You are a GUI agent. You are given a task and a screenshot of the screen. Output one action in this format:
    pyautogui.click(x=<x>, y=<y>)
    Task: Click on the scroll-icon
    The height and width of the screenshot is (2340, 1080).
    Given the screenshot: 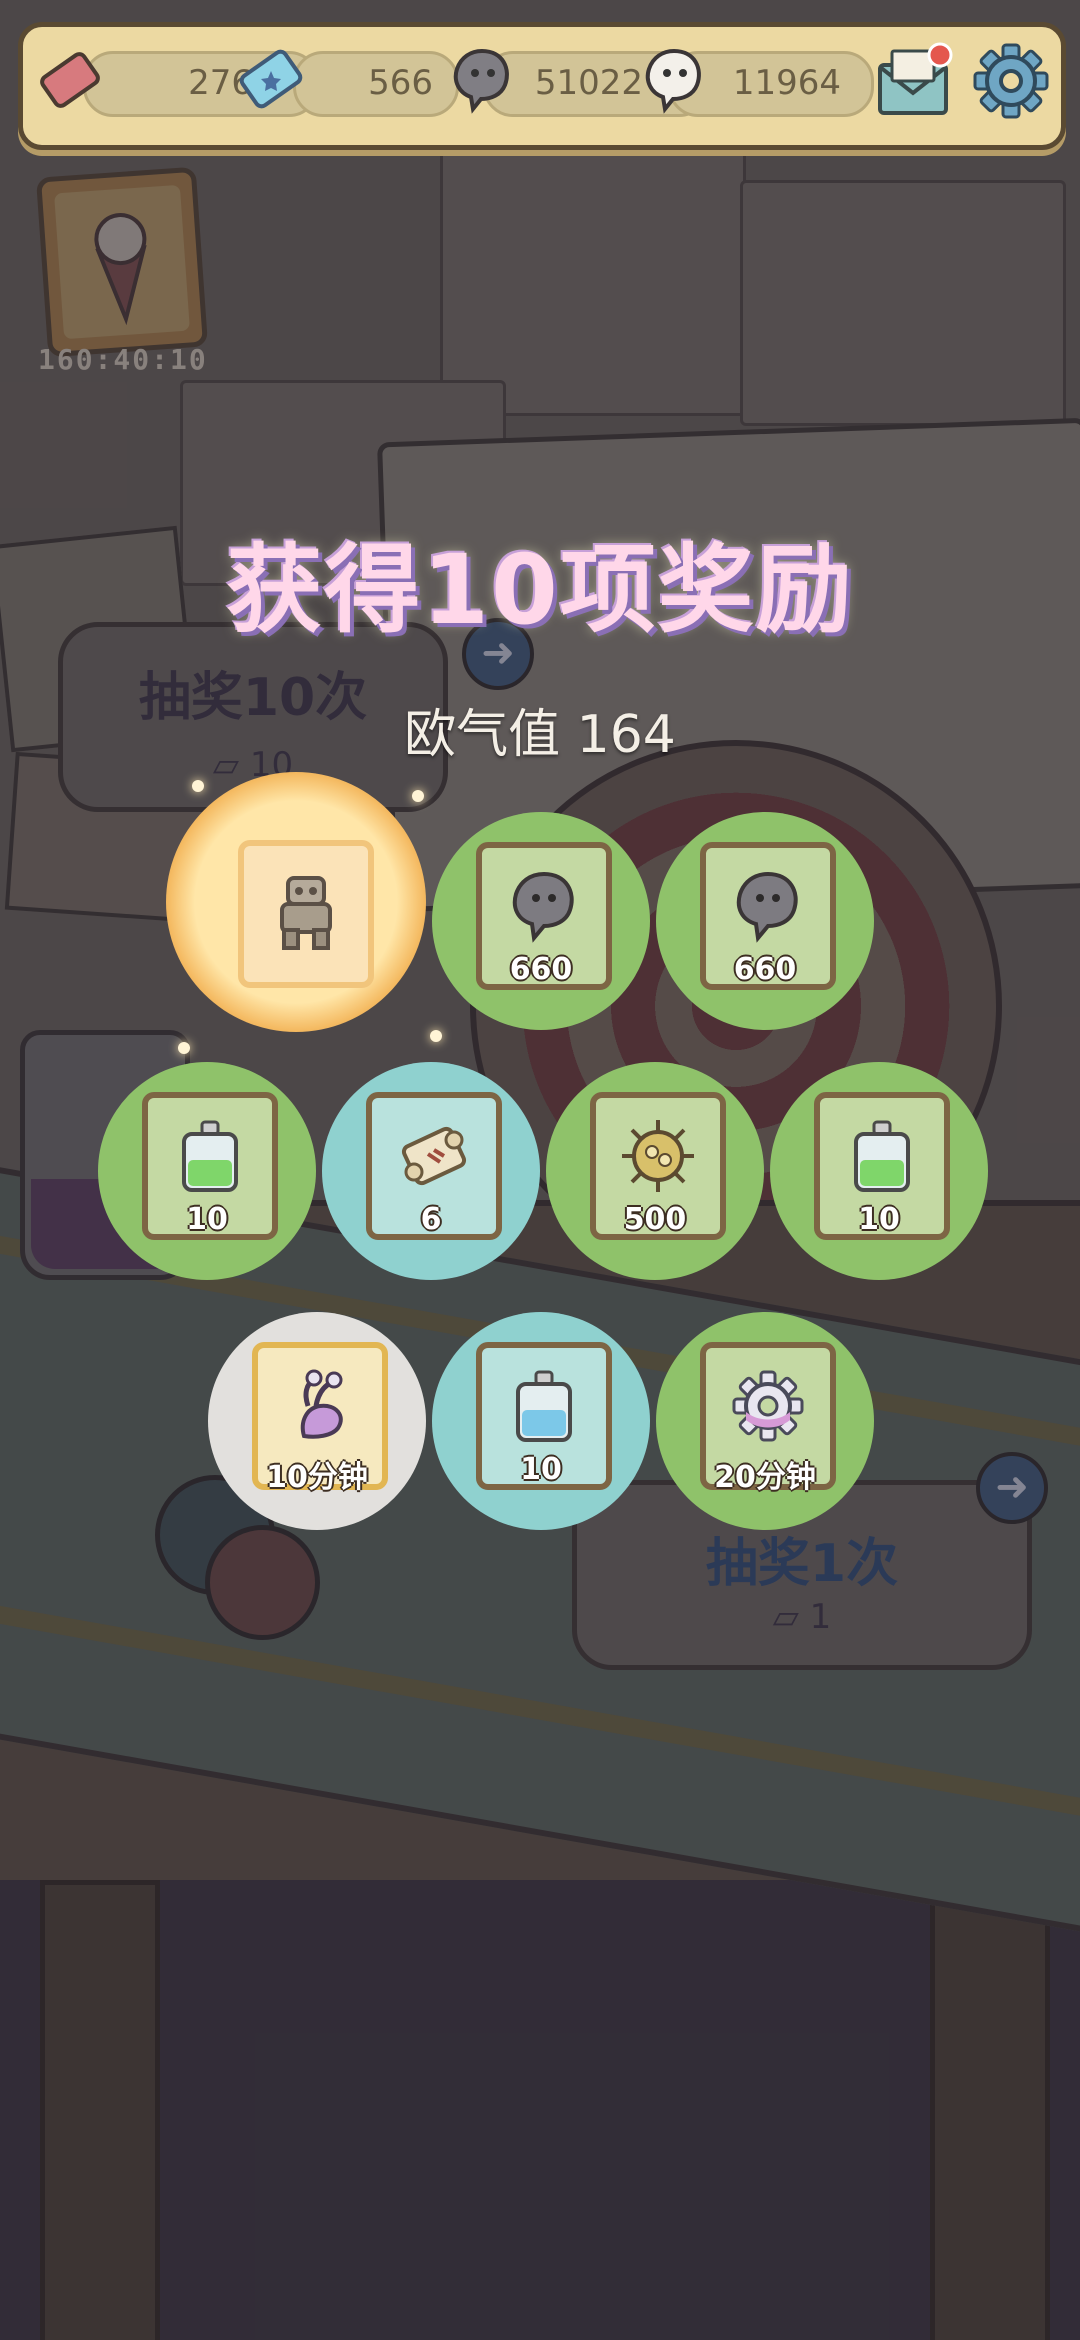 What is the action you would take?
    pyautogui.click(x=434, y=1156)
    